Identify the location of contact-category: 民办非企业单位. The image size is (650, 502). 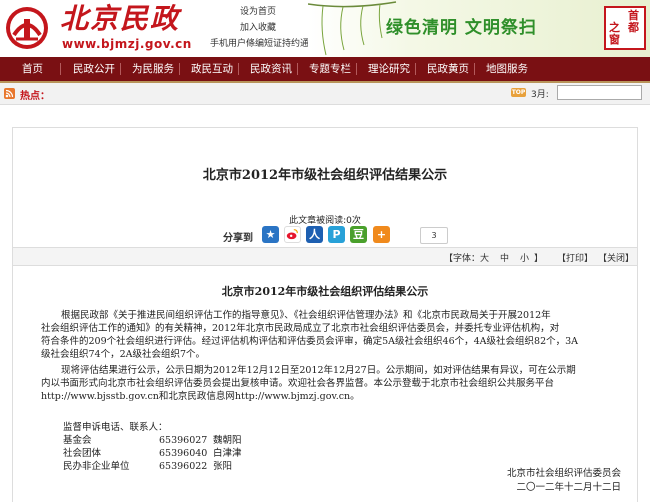
(96, 466).